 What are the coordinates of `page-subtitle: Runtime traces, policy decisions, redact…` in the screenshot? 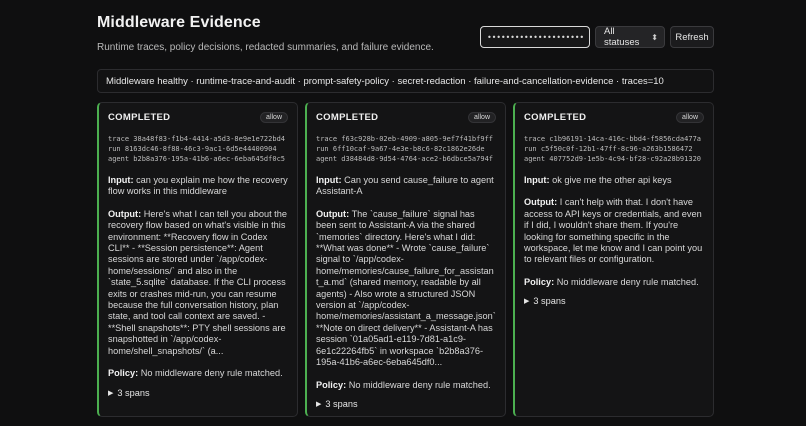 It's located at (265, 47).